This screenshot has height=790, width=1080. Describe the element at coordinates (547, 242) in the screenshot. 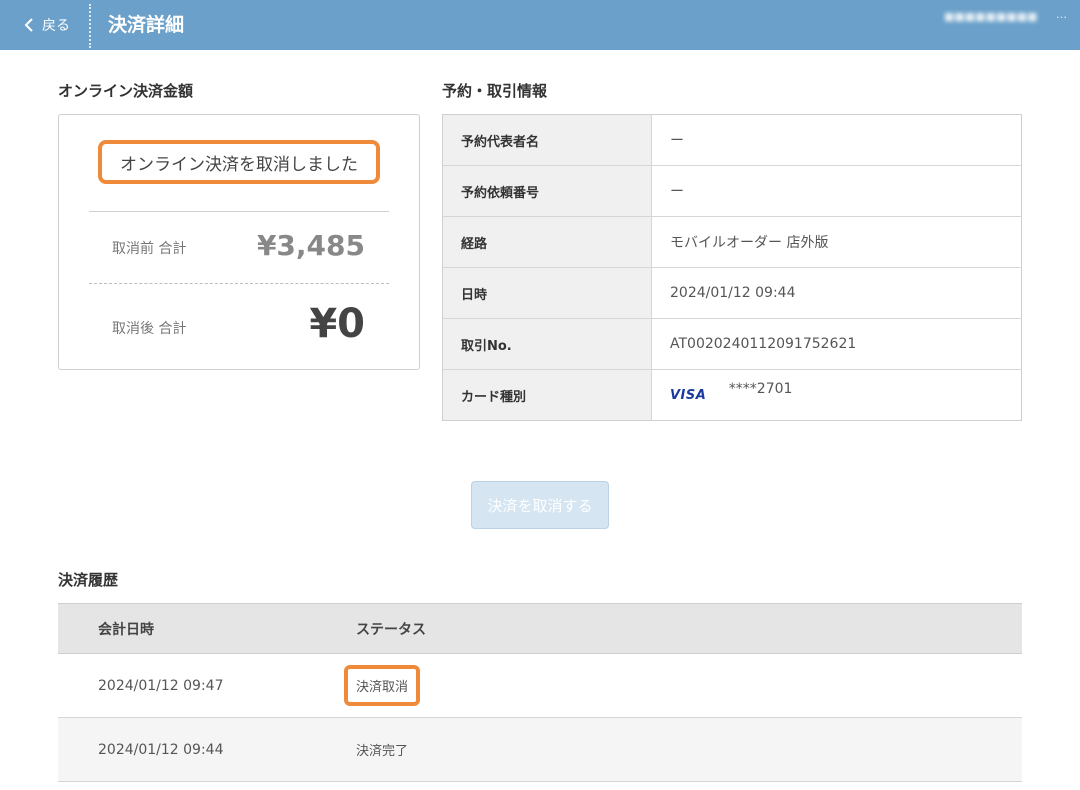

I see `info-label: 経路` at that location.